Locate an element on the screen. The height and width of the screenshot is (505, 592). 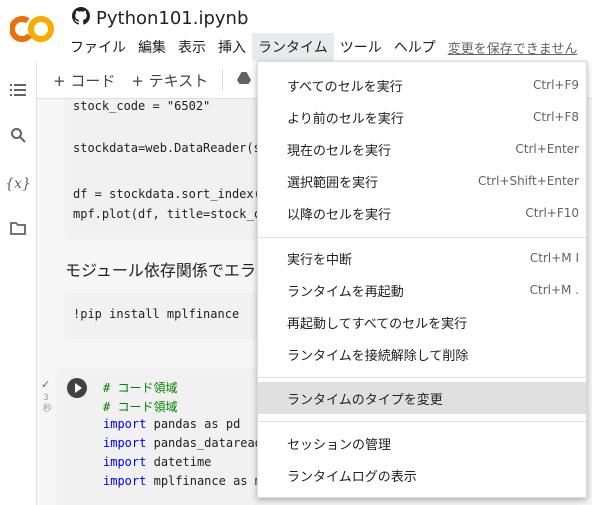
menu-item-shortcut: Ctrl+Shift+Enter is located at coordinates (528, 181).